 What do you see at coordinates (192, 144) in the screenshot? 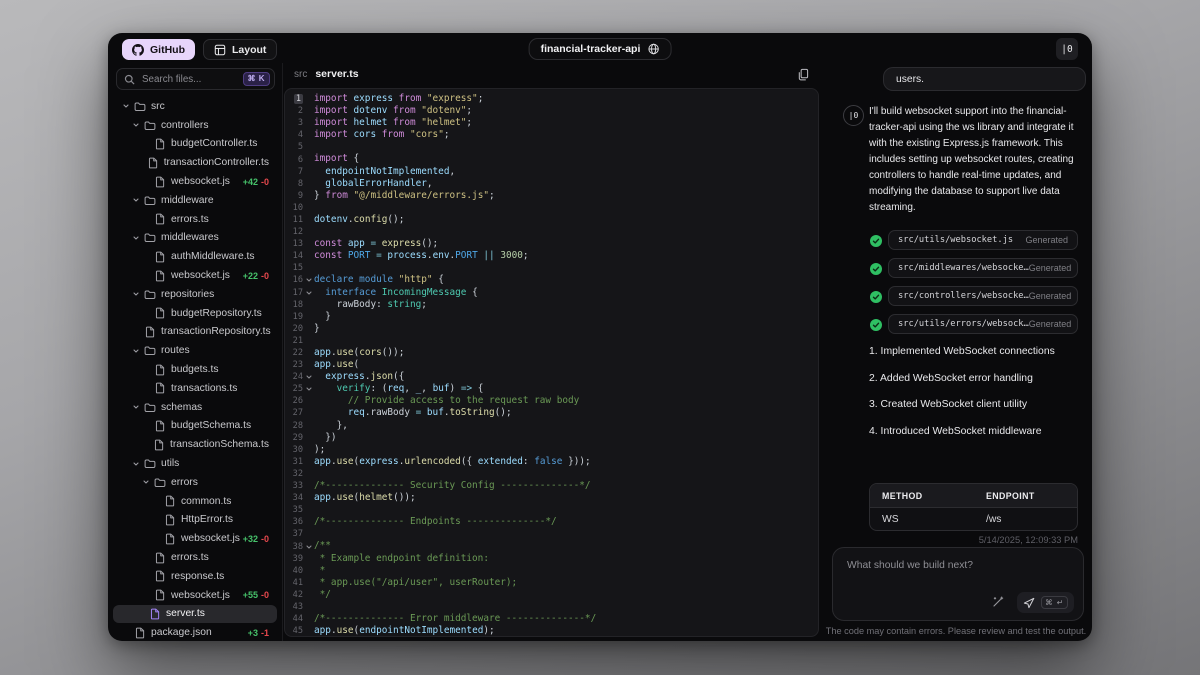
I see `tree-file-budgetController.ts: budgetController.ts` at bounding box center [192, 144].